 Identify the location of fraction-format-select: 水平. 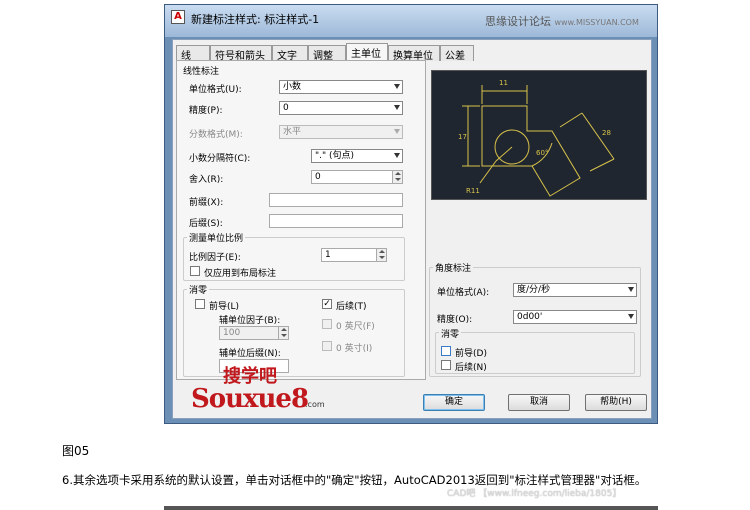
(341, 132).